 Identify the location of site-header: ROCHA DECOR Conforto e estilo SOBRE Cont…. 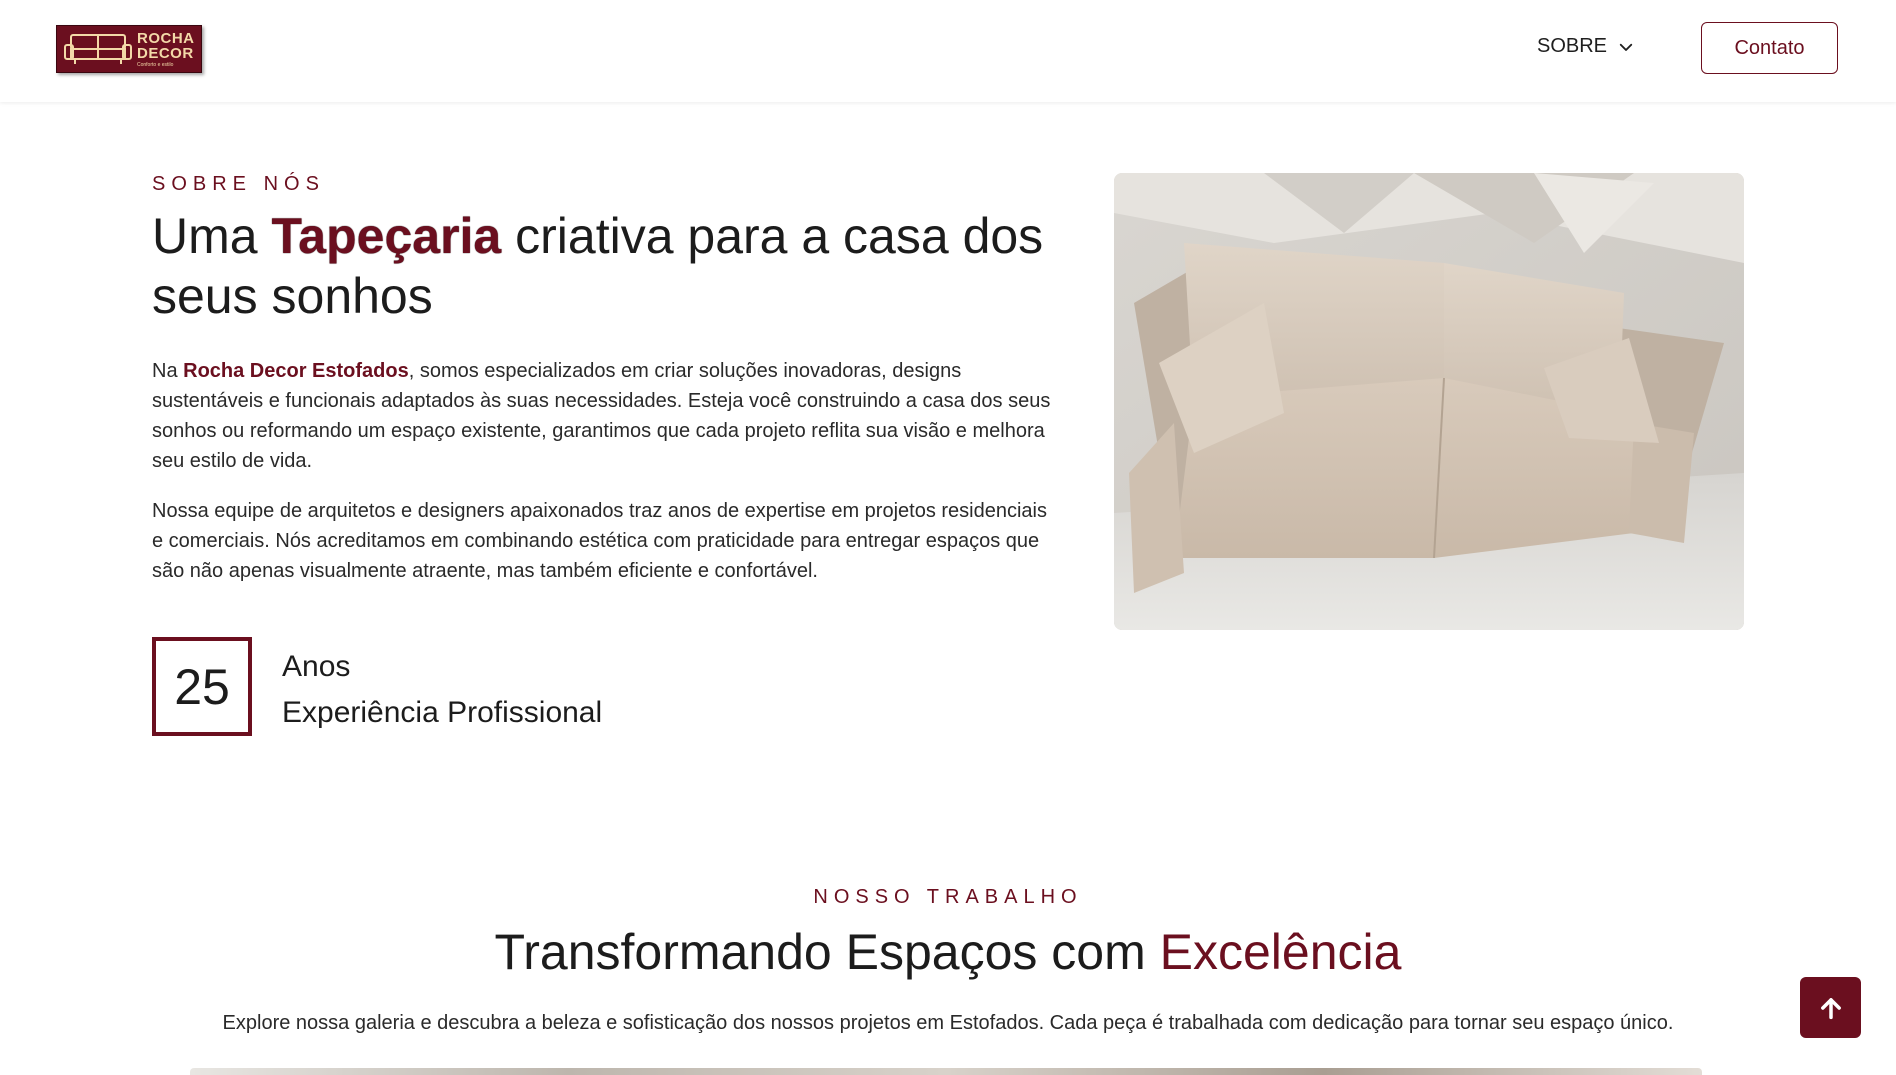
(948, 51).